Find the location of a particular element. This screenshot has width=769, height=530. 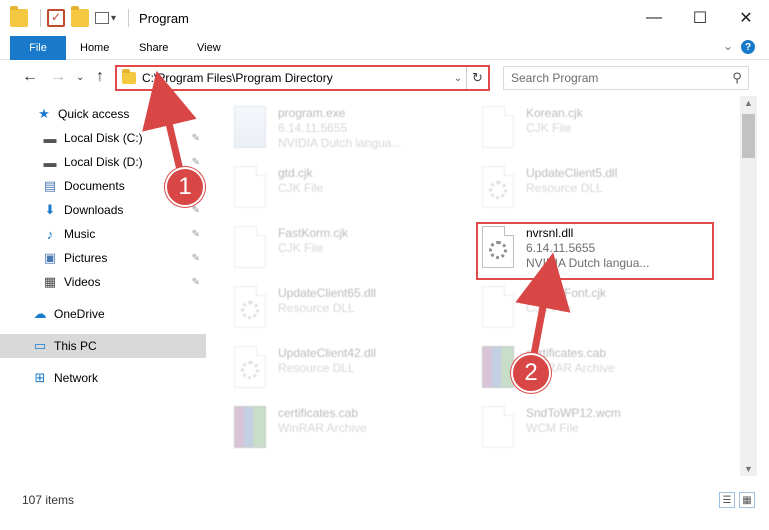

file-item: Korean.cjk CJK File is located at coordinates (597, 134).